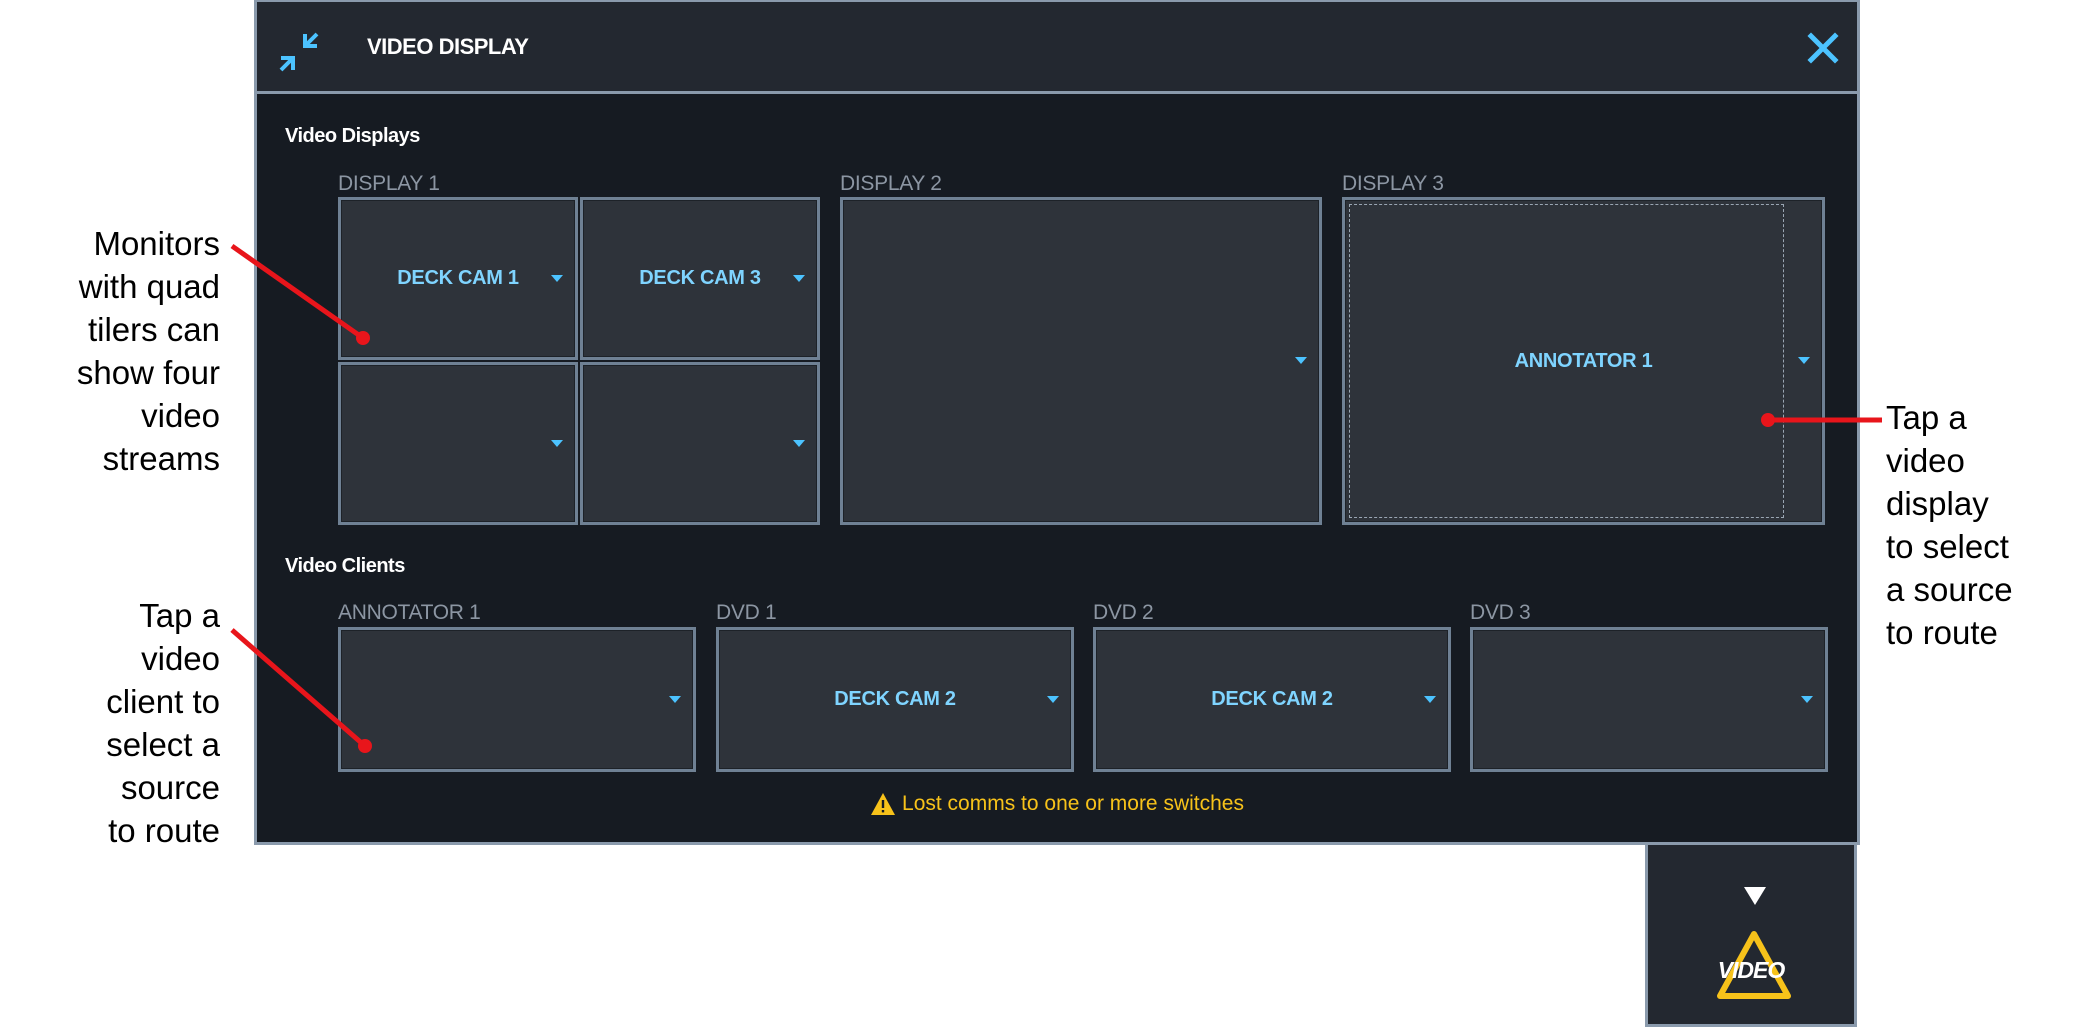 This screenshot has height=1027, width=2100. I want to click on tile-source: DECK CAM 1, so click(458, 278).